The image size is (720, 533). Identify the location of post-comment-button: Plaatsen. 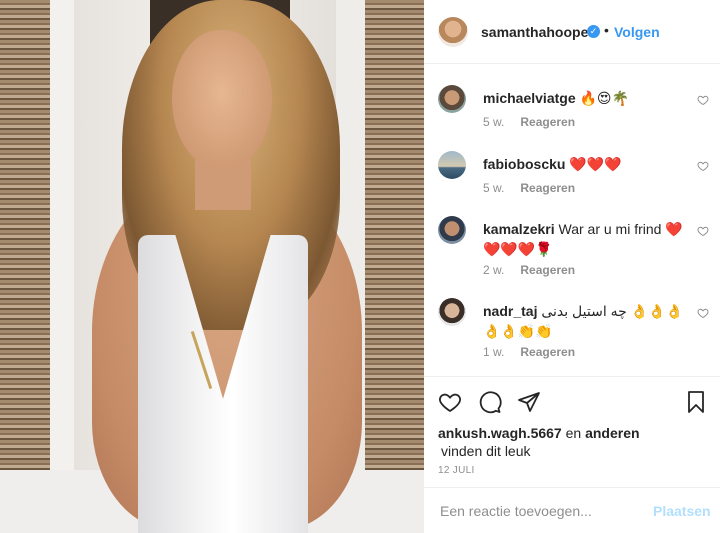
(682, 511).